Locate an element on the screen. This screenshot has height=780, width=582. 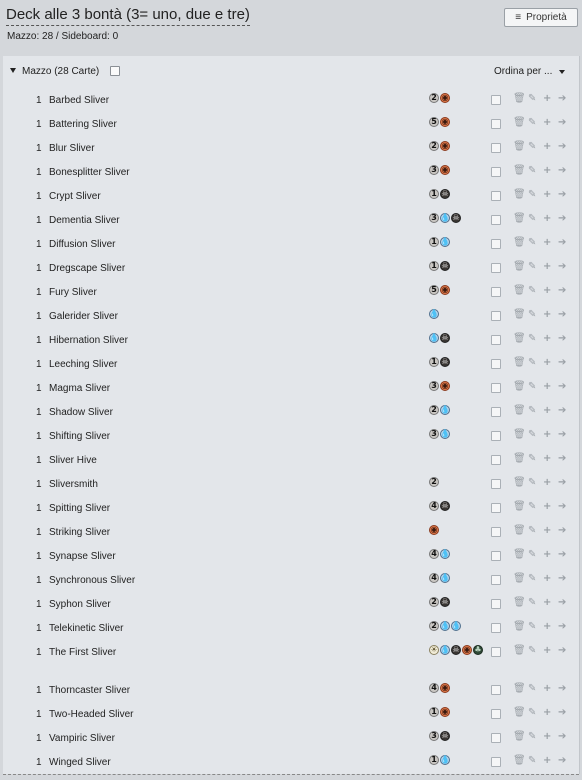
card-name: Telekinetic Sliver is located at coordinates (86, 628).